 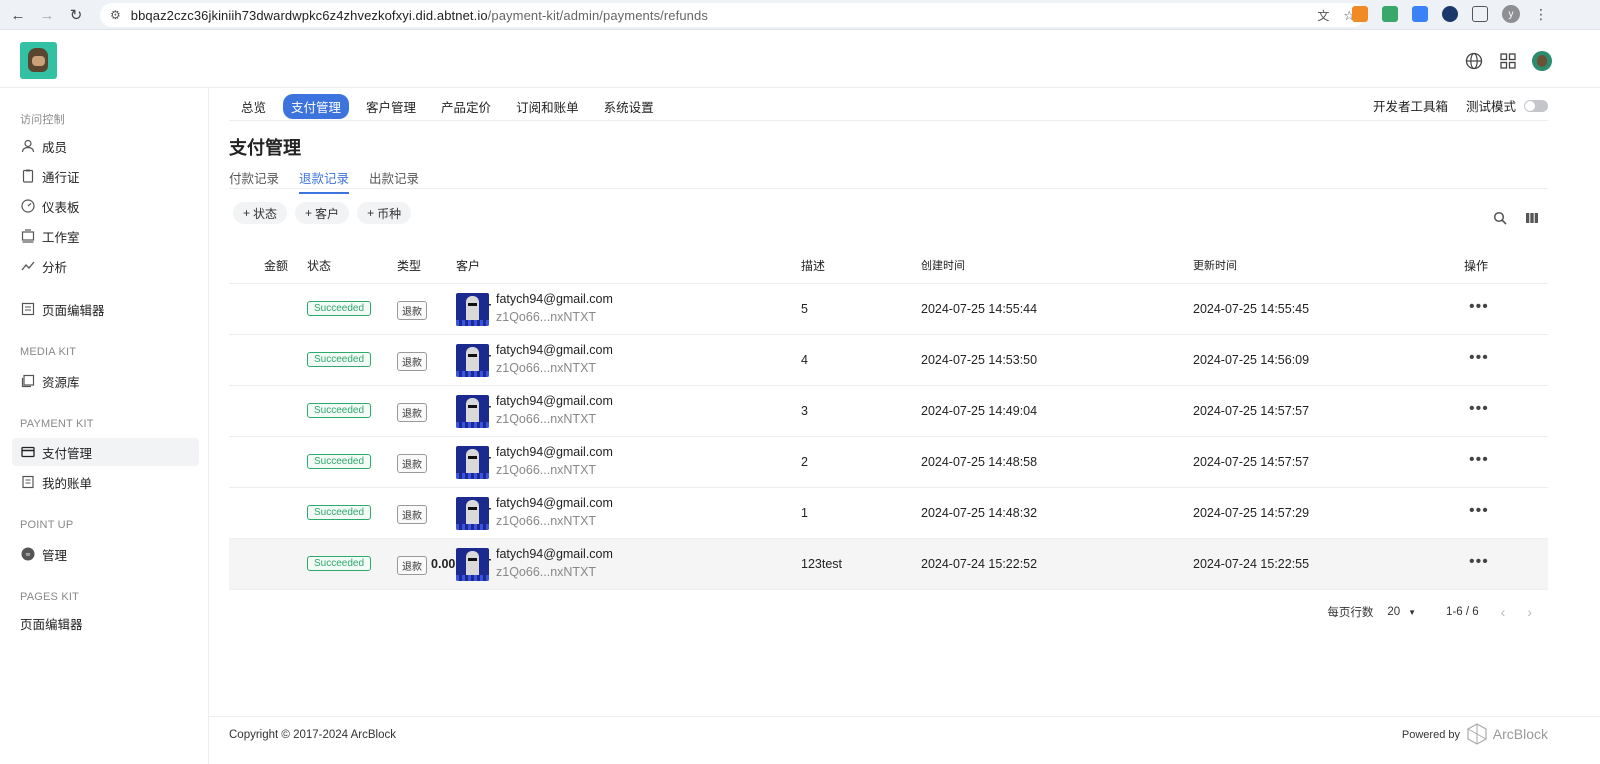 What do you see at coordinates (1390, 14) in the screenshot?
I see `wallet-extension-icon` at bounding box center [1390, 14].